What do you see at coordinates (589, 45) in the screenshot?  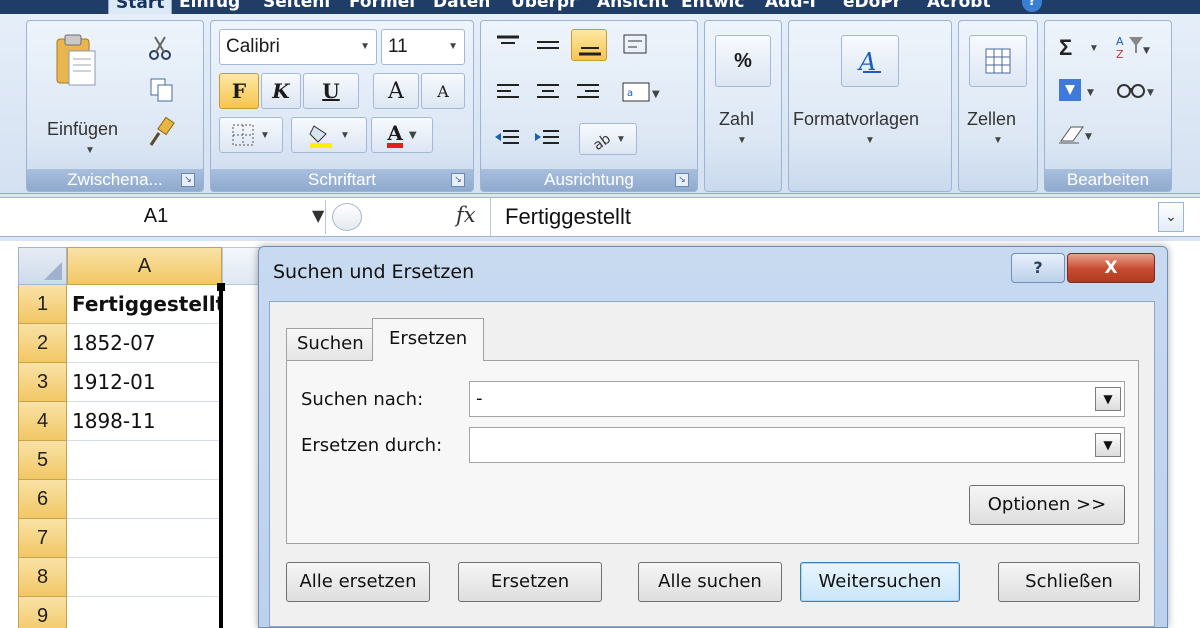 I see `align-bottom-button` at bounding box center [589, 45].